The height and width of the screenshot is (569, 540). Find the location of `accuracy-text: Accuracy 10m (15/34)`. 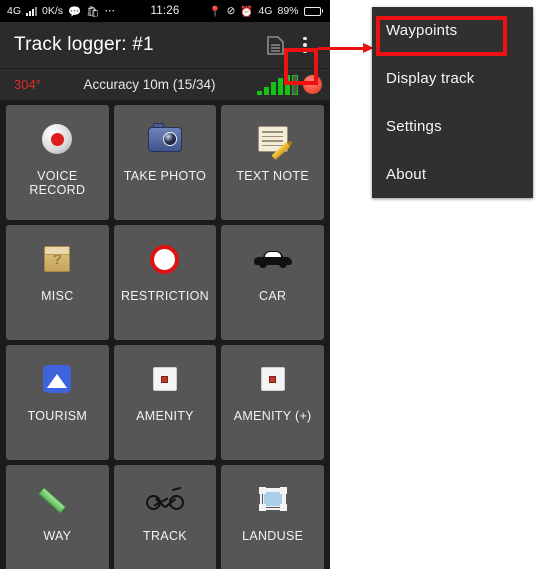

accuracy-text: Accuracy 10m (15/34) is located at coordinates (149, 84).